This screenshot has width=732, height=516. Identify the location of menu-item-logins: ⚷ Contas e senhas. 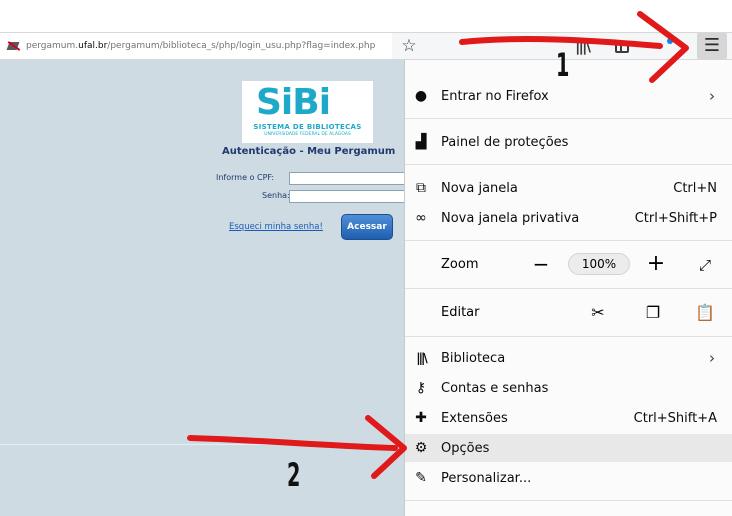
(568, 388).